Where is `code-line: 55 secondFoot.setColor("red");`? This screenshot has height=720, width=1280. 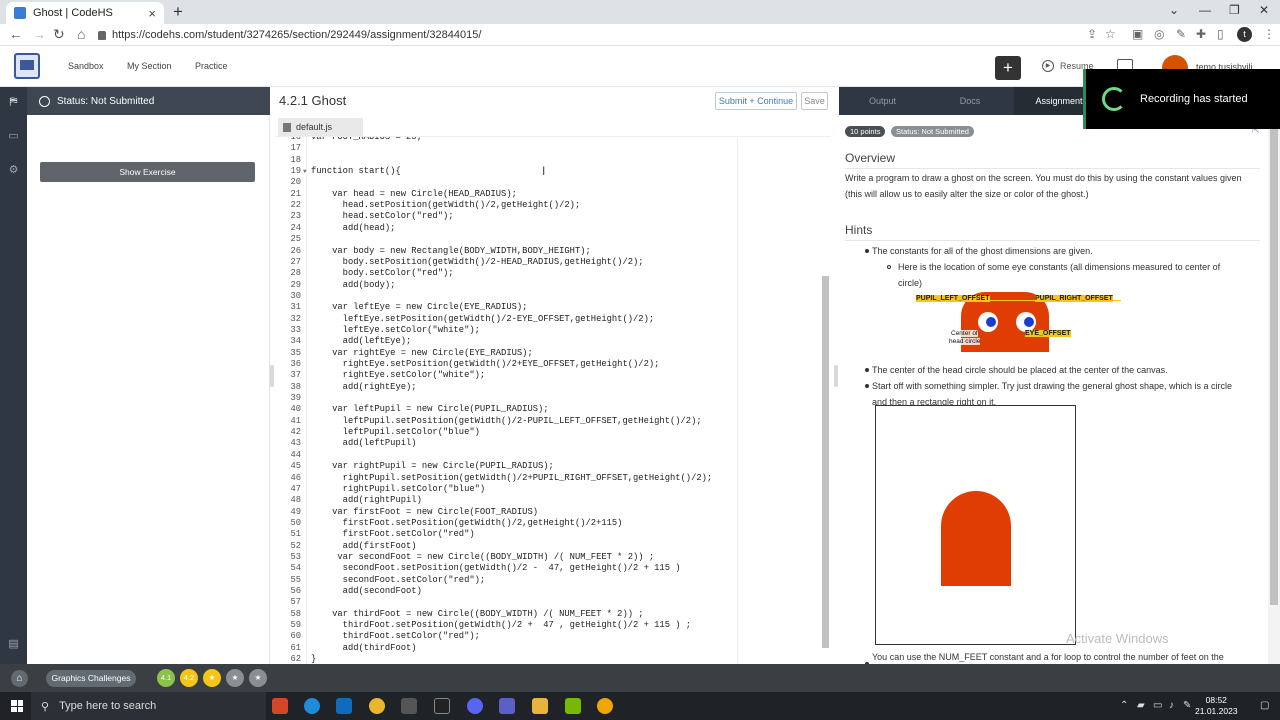
code-line: 55 secondFoot.setColor("red"); is located at coordinates (548, 580).